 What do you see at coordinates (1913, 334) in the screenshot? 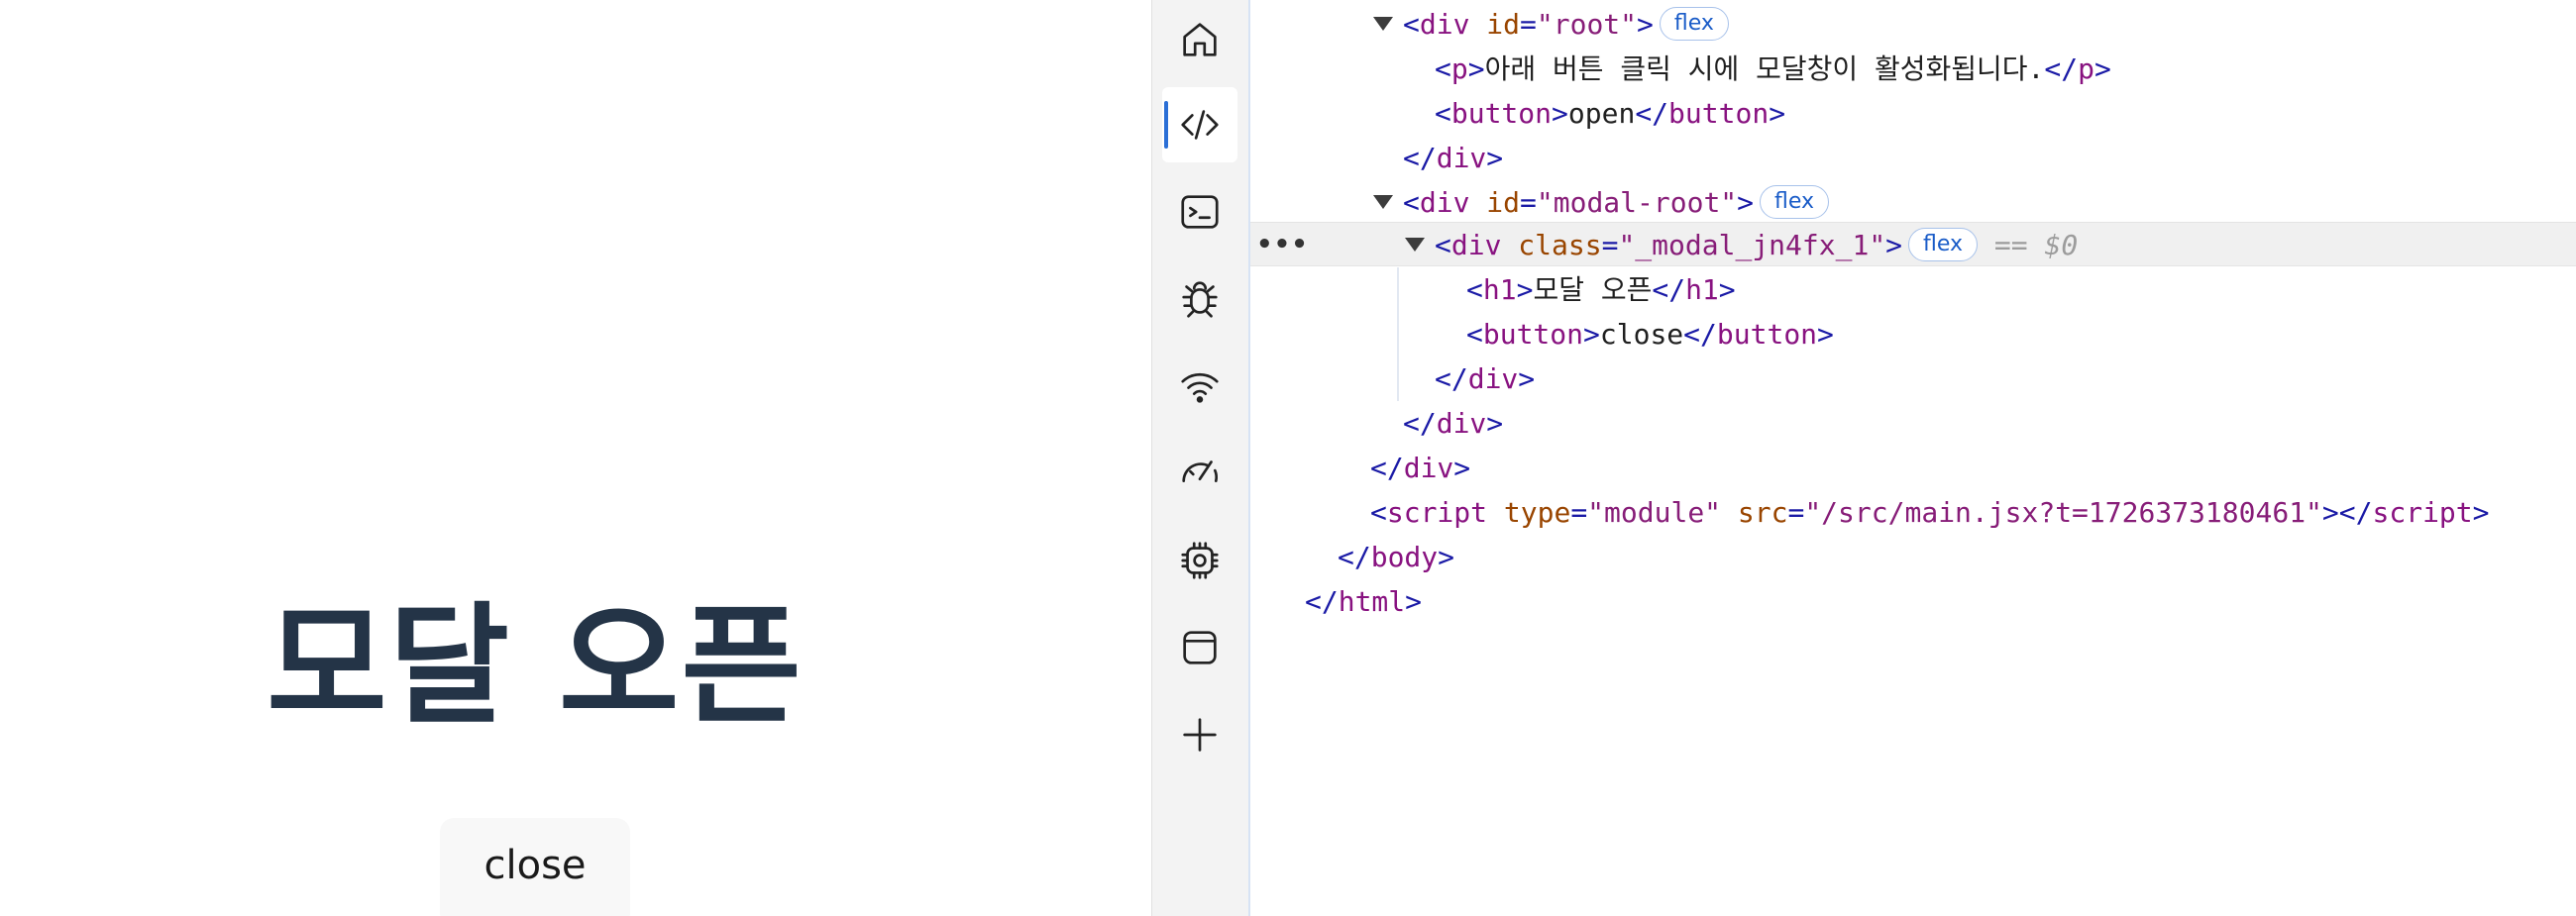
I see `dom-node-button-close: <button>close</button>` at bounding box center [1913, 334].